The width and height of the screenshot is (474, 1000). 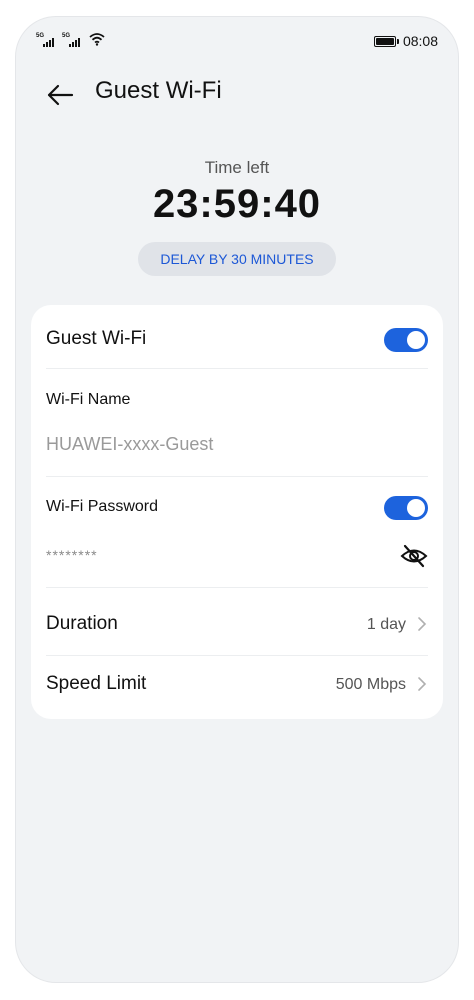 I want to click on speed-limit-row: Speed Limit 500 Mbps, so click(x=237, y=682).